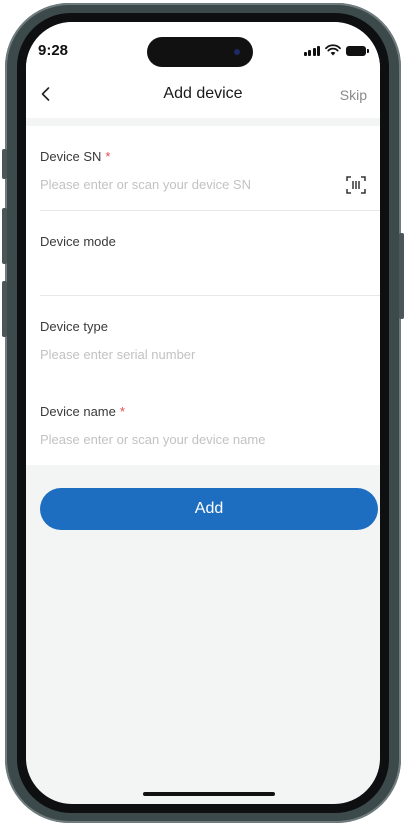 This screenshot has height=826, width=406. Describe the element at coordinates (4, 164) in the screenshot. I see `action-button` at that location.